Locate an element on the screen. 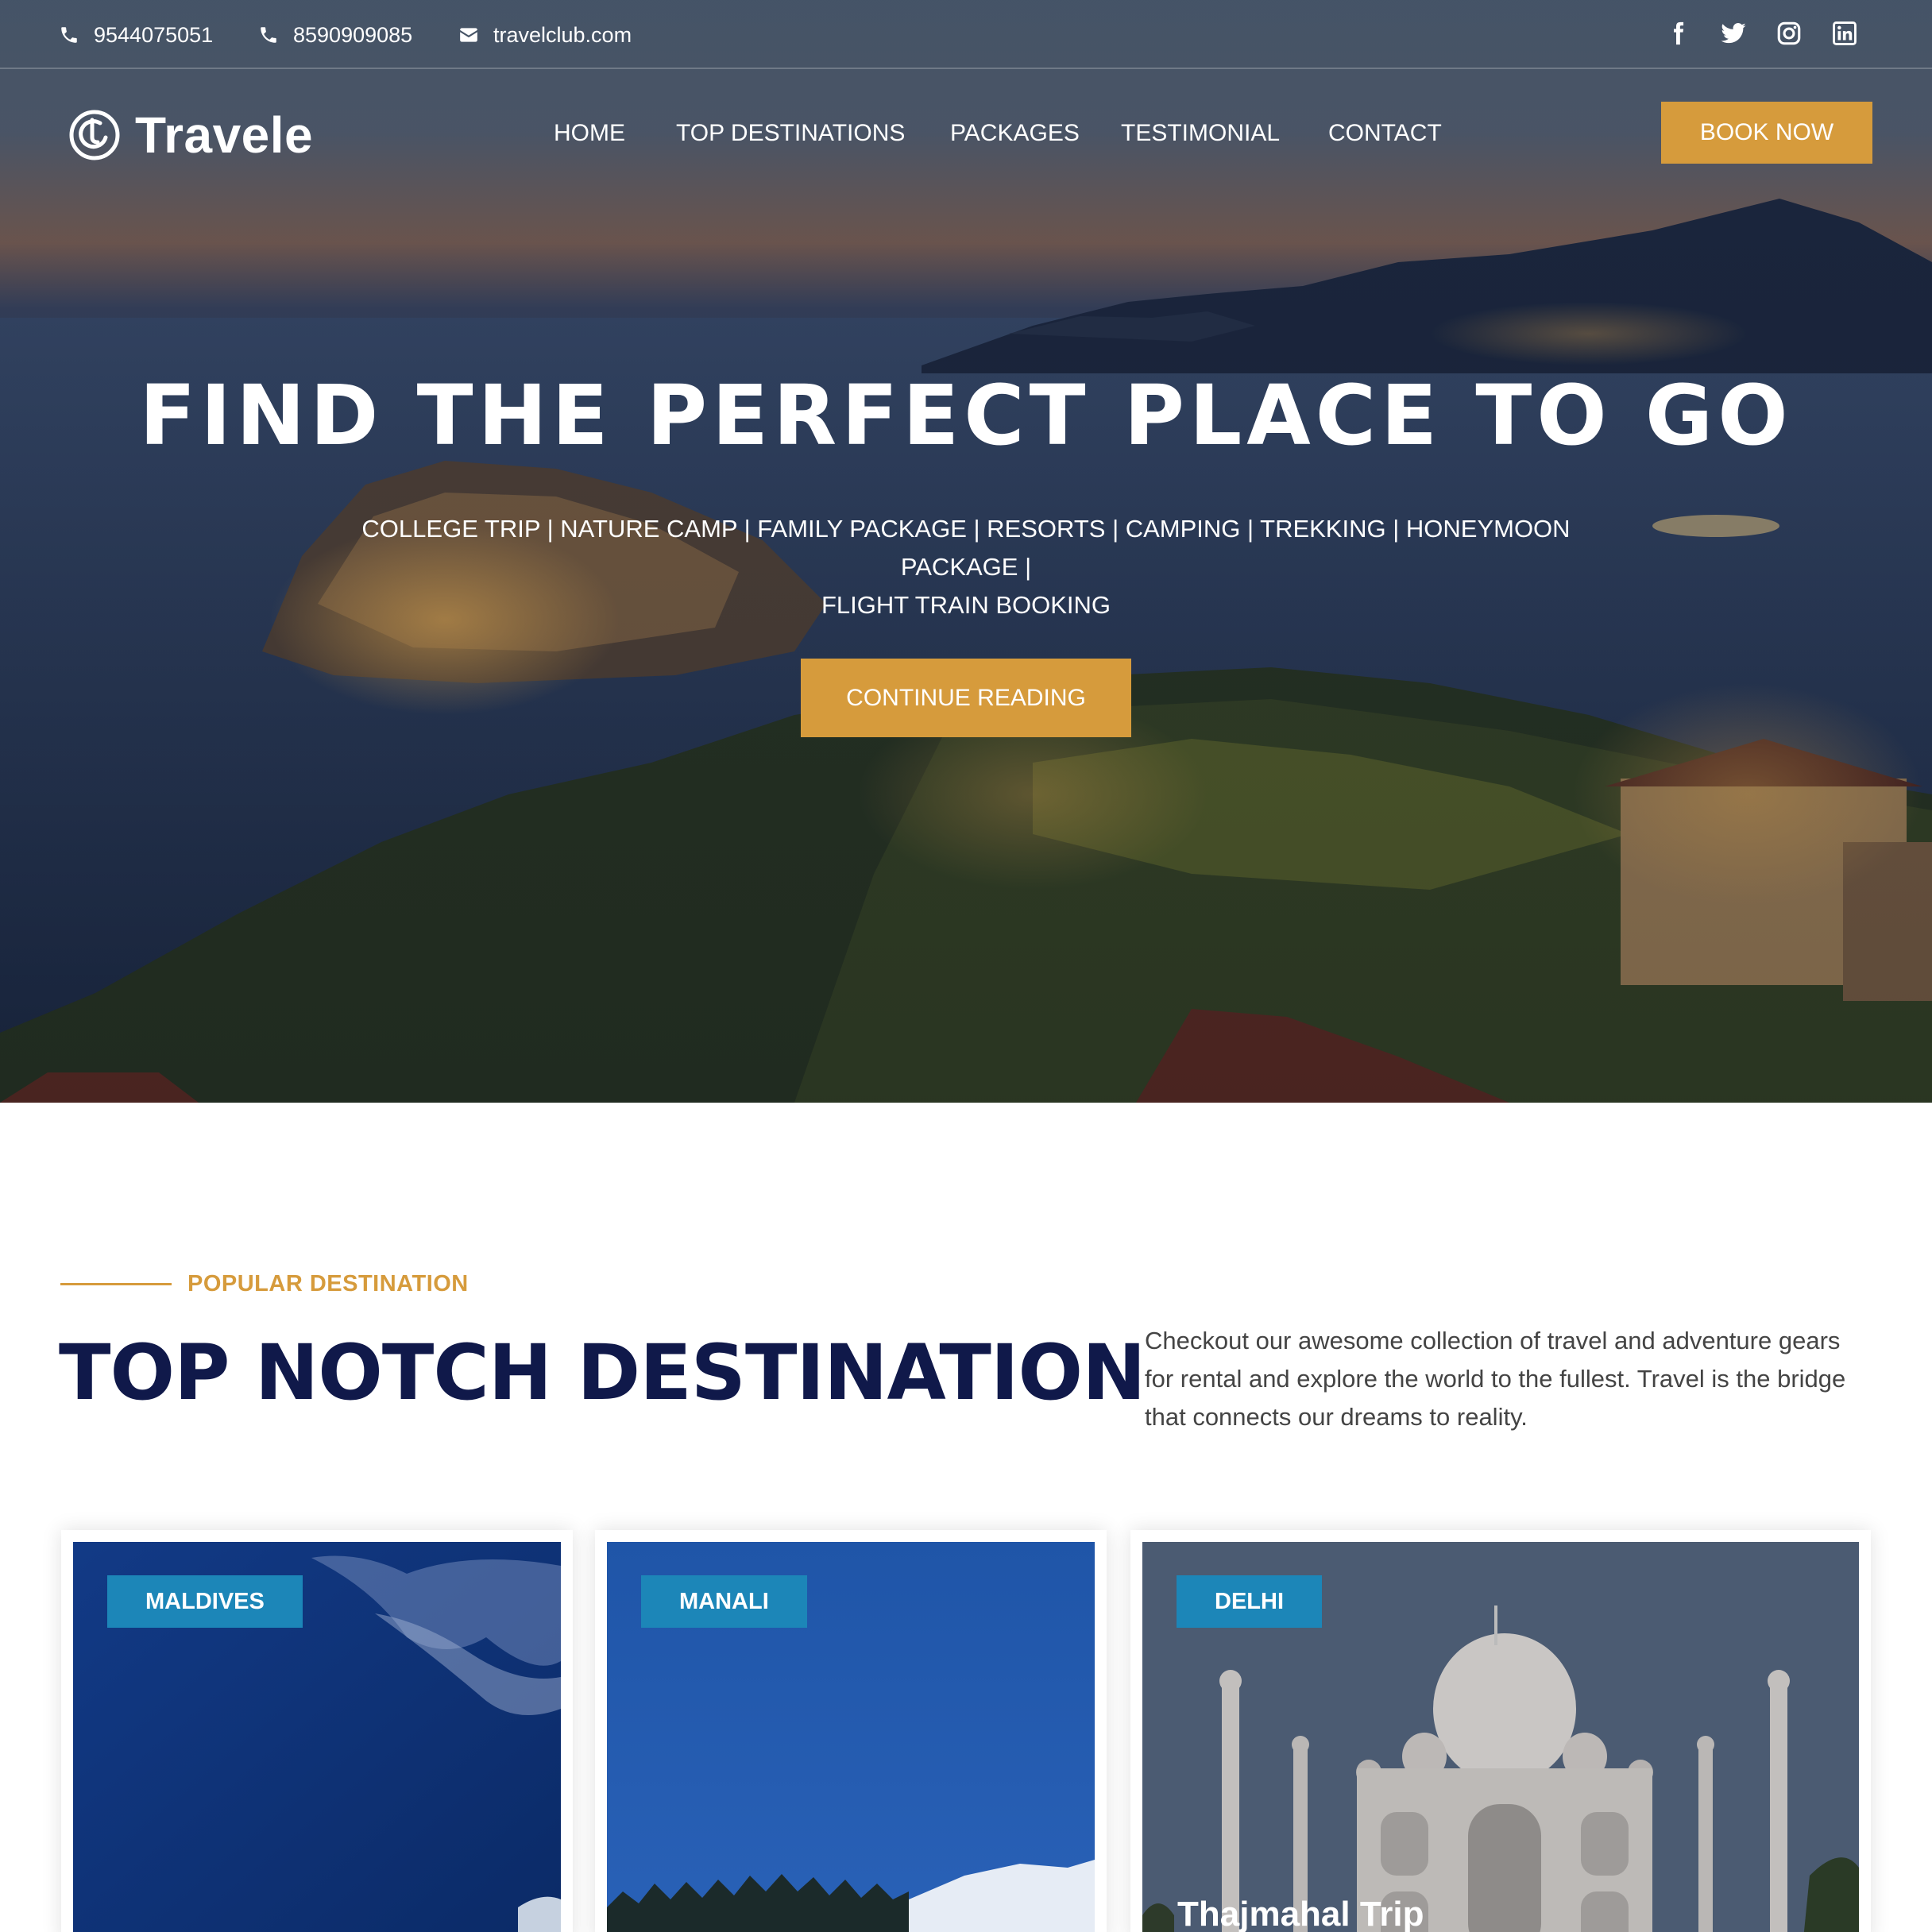 The width and height of the screenshot is (1932, 1932). continue-reading-button: CONTINUE READING is located at coordinates (966, 698).